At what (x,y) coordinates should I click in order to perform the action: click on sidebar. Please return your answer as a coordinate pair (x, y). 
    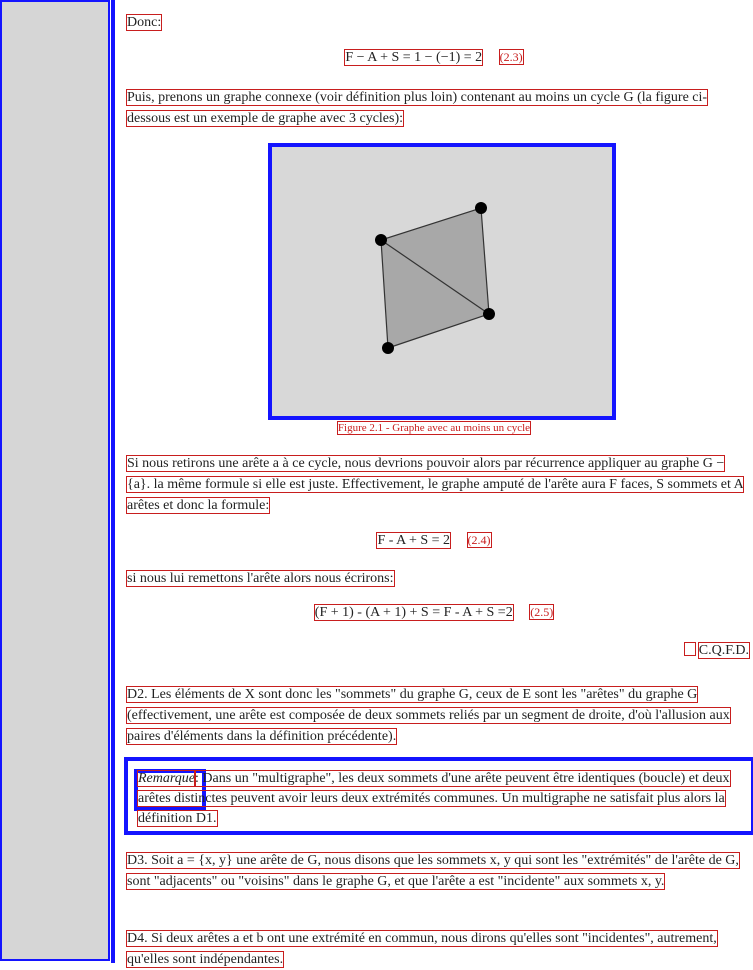
    Looking at the image, I should click on (55, 480).